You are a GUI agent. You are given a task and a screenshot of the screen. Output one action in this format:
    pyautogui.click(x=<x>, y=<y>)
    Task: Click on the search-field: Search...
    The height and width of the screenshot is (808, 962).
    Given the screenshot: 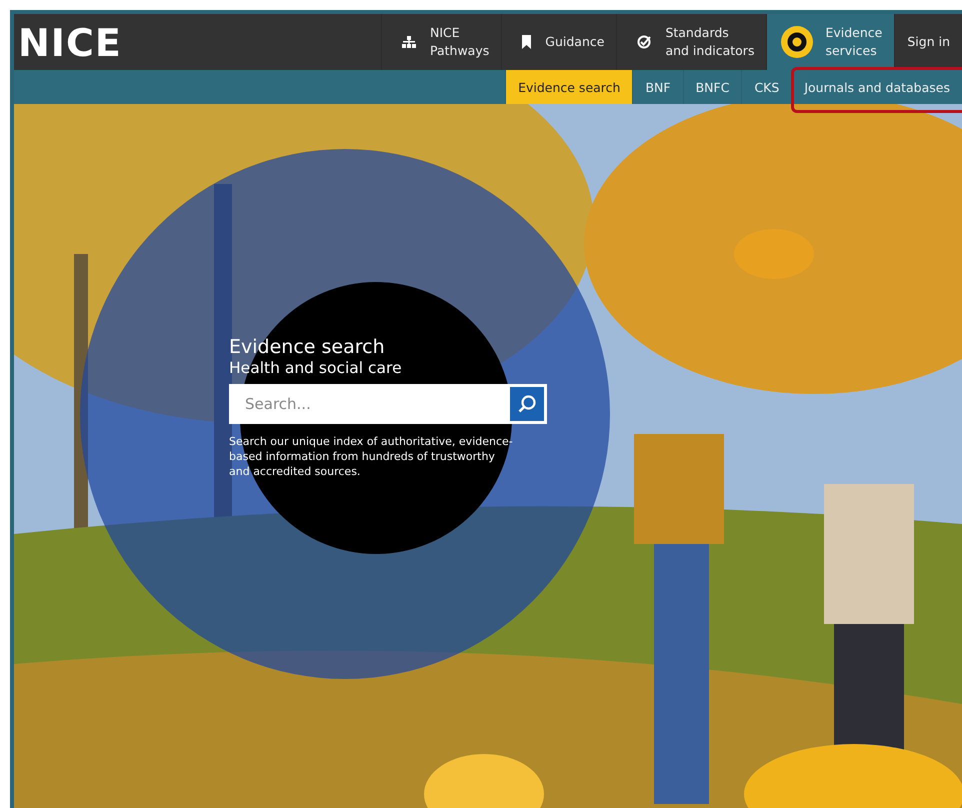 What is the action you would take?
    pyautogui.click(x=368, y=404)
    